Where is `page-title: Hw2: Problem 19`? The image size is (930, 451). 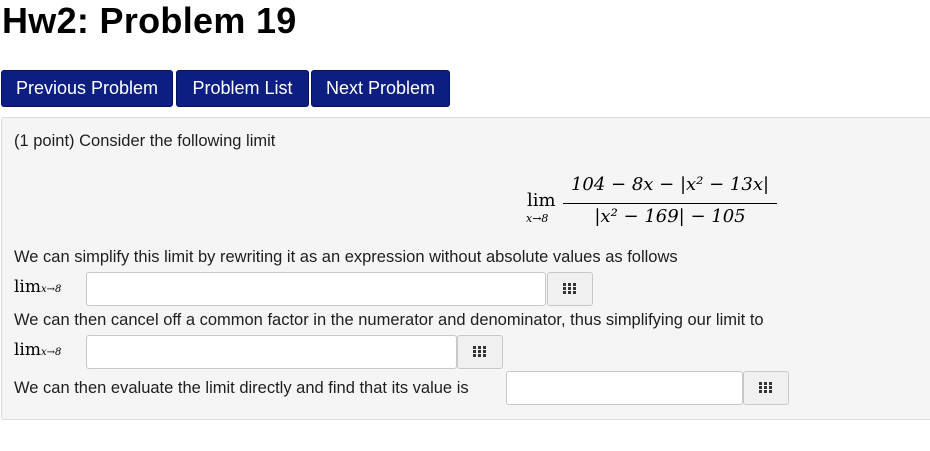
page-title: Hw2: Problem 19 is located at coordinates (149, 20).